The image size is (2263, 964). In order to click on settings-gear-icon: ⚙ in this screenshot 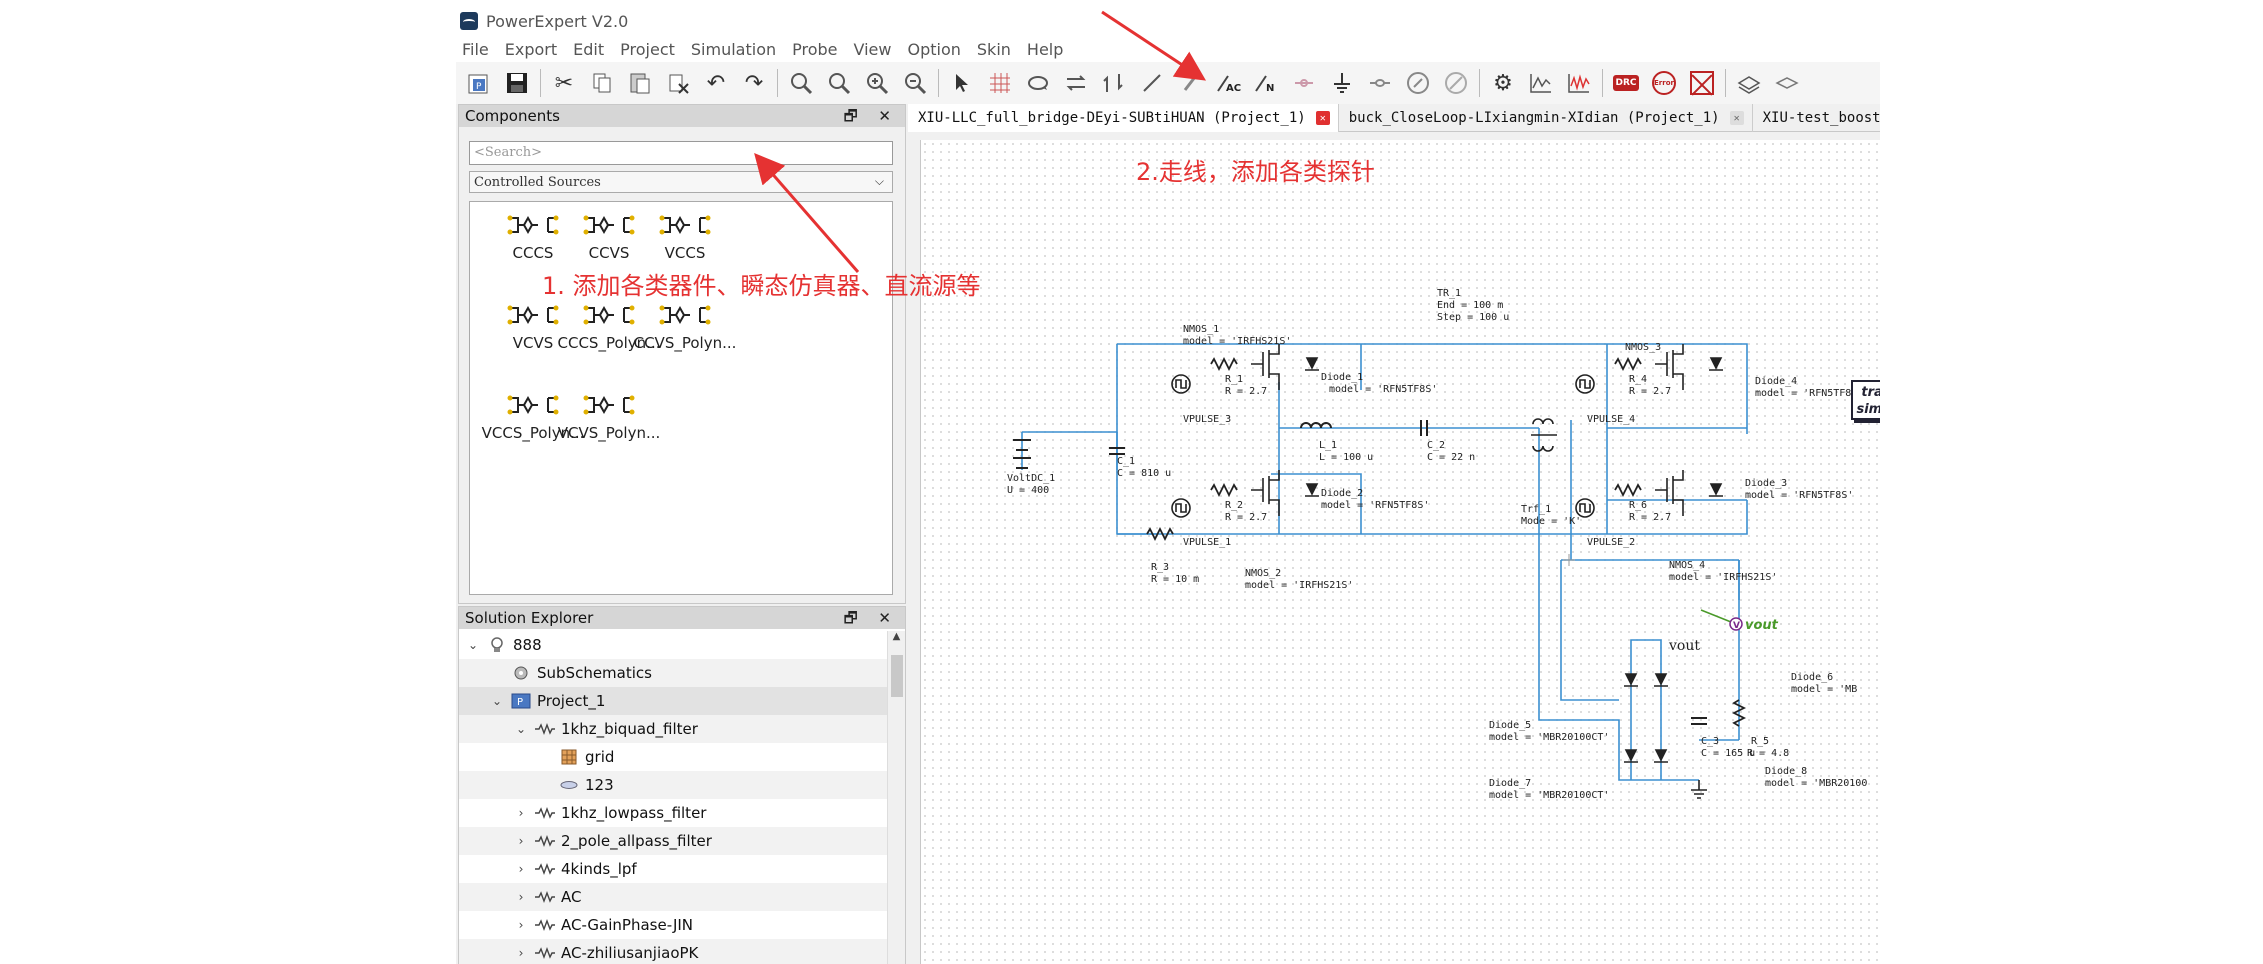, I will do `click(1503, 83)`.